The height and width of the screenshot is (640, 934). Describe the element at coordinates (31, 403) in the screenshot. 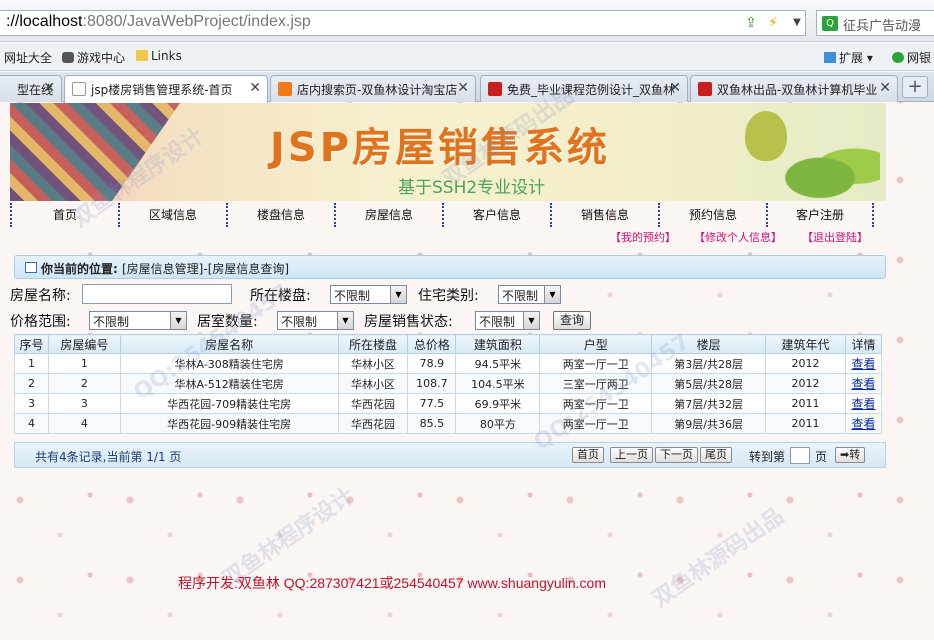

I see `cell-index: 3` at that location.